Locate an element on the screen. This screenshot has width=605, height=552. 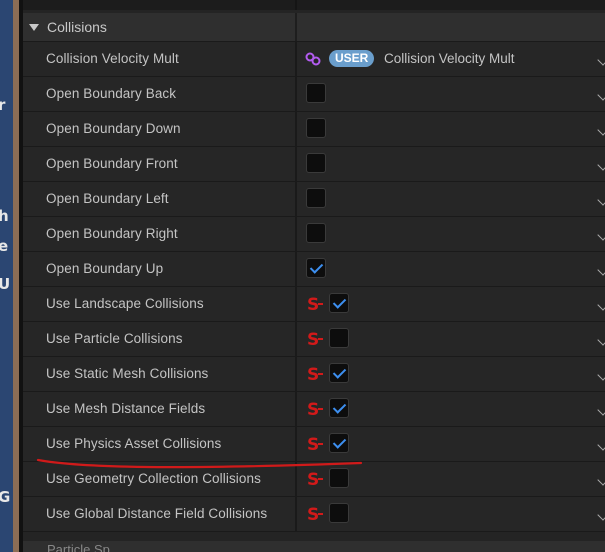
bound-parameter-name: Collision Velocity Mult is located at coordinates (449, 58).